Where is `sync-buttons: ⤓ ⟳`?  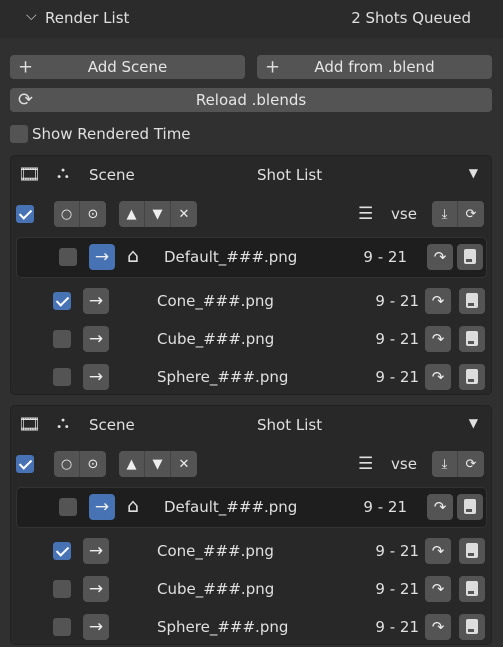 sync-buttons: ⤓ ⟳ is located at coordinates (458, 214).